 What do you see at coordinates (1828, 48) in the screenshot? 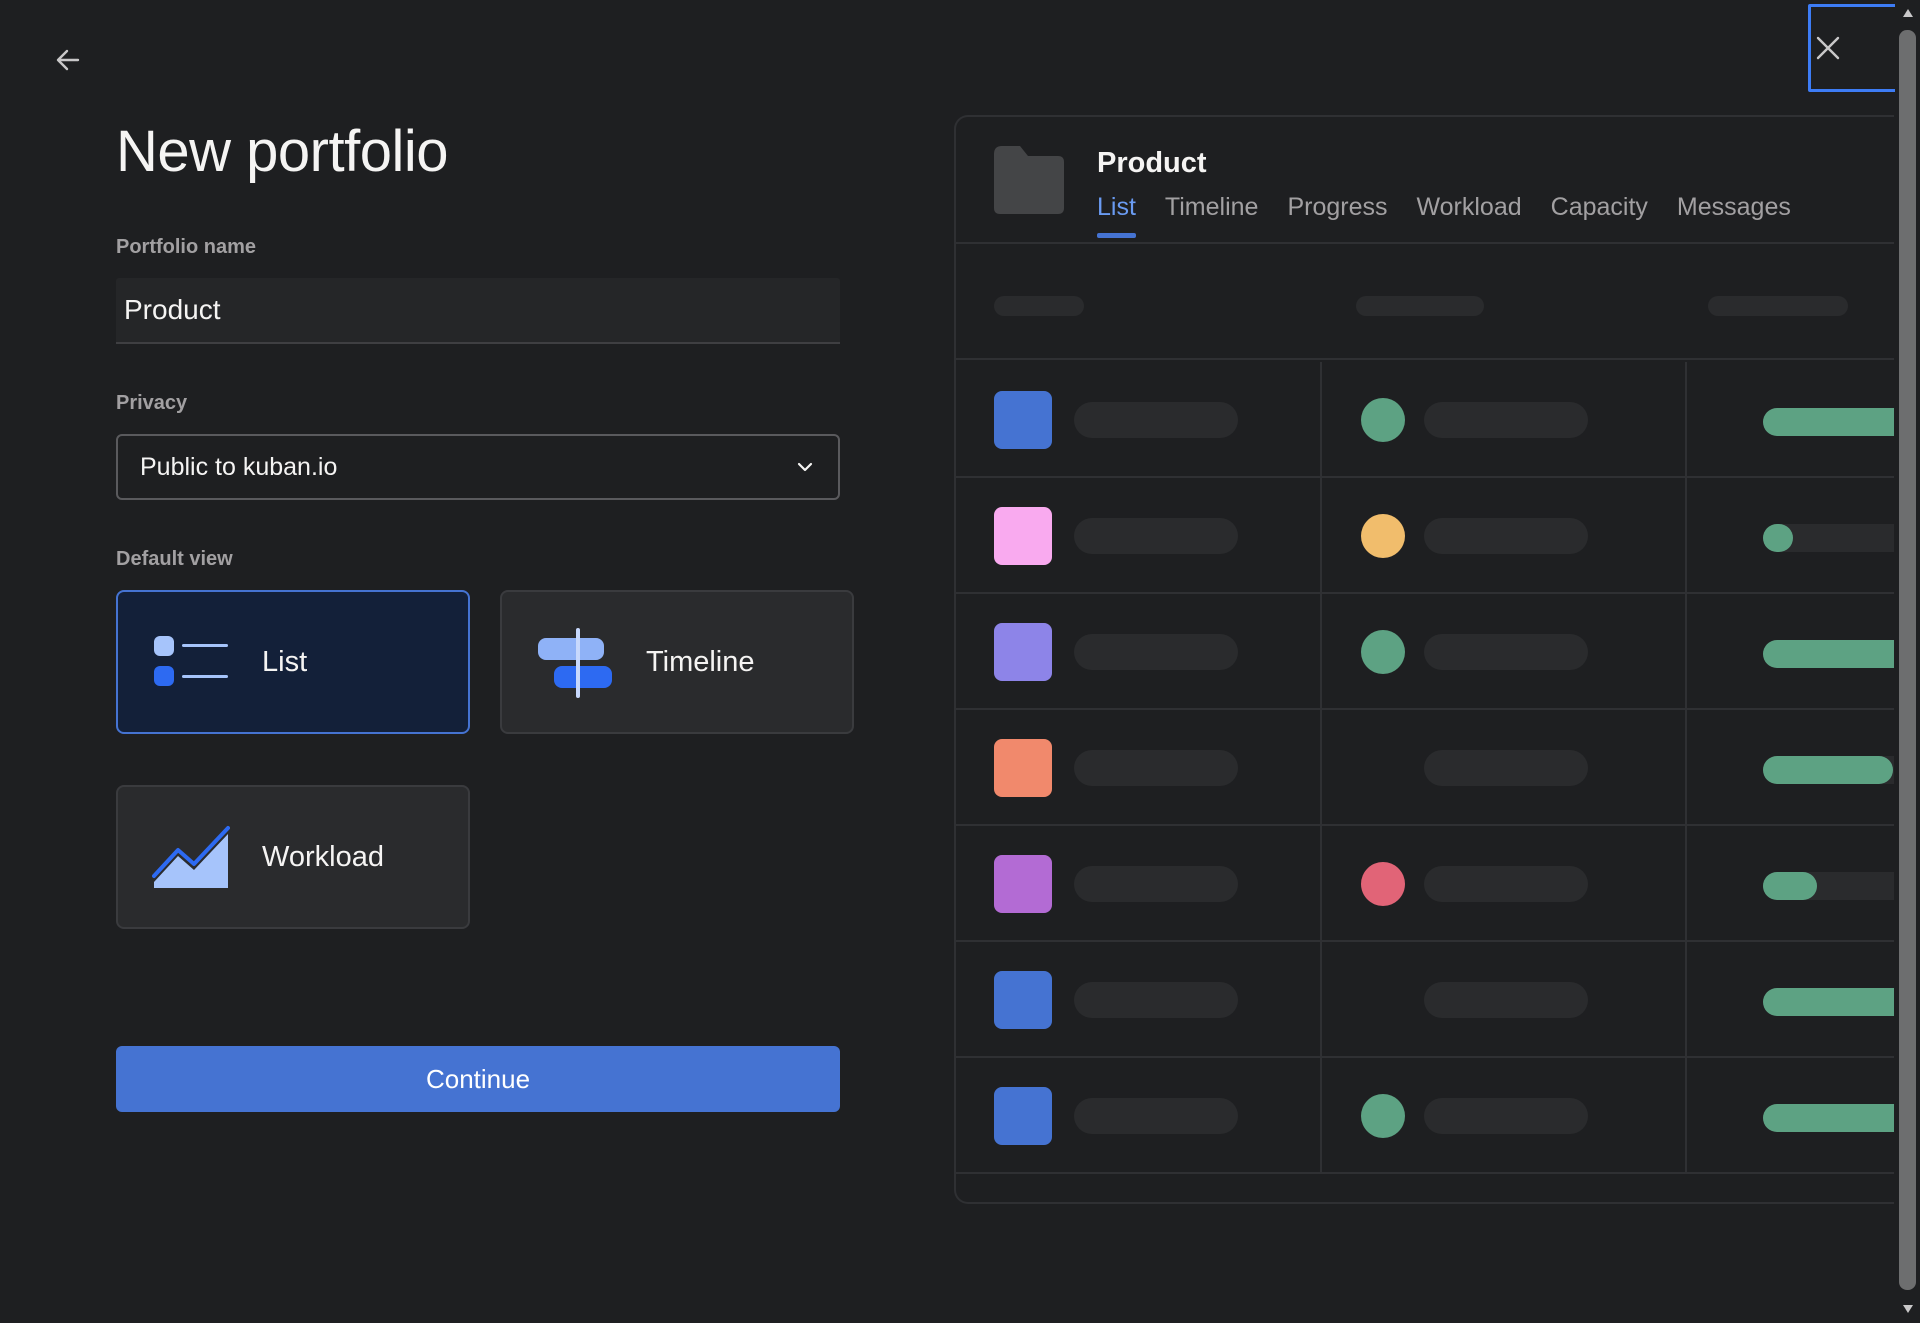
I see `close-icon` at bounding box center [1828, 48].